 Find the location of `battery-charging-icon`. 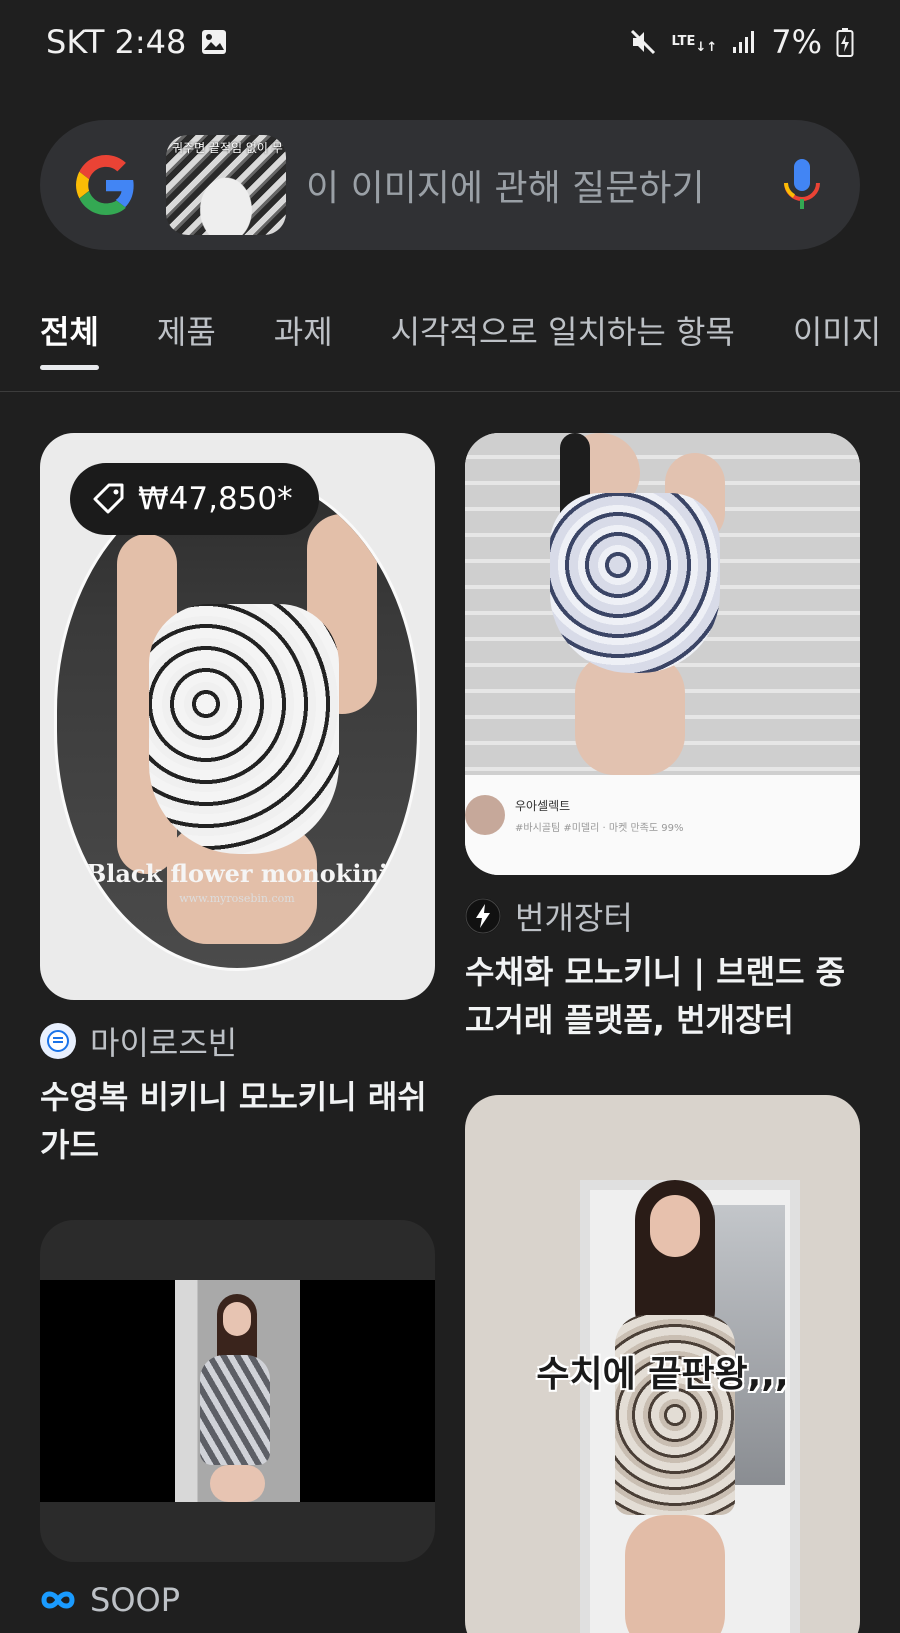

battery-charging-icon is located at coordinates (845, 42).